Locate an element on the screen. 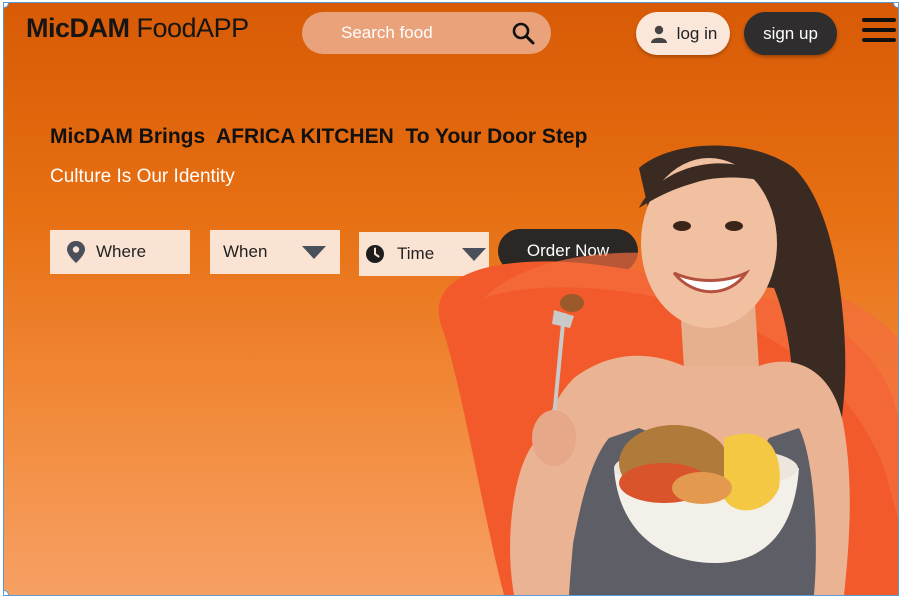 The image size is (900, 602). logo-app-text: FoodAPP is located at coordinates (193, 28).